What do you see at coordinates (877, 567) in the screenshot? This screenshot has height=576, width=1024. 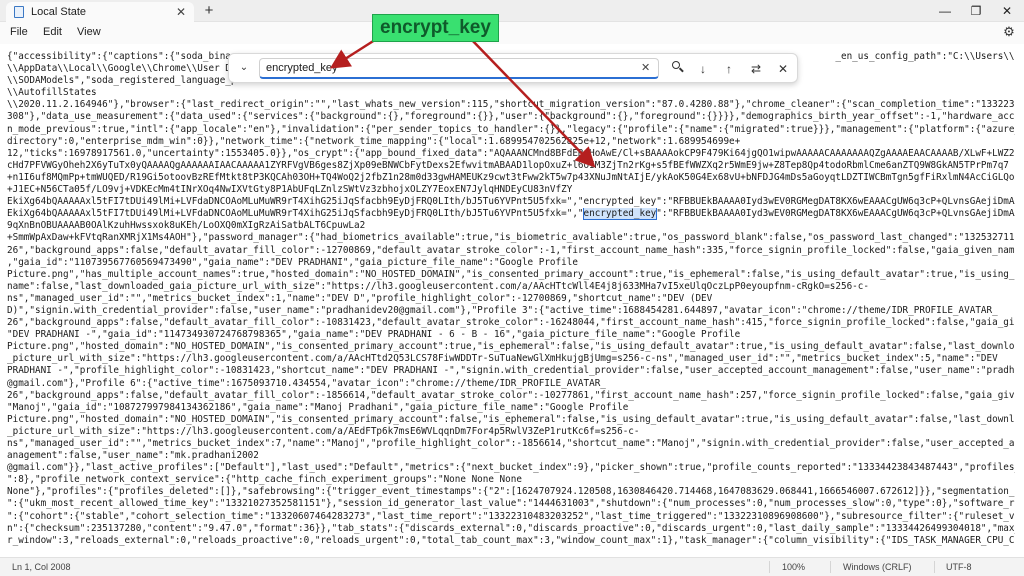 I see `line-ending: Windows (CRLF)` at bounding box center [877, 567].